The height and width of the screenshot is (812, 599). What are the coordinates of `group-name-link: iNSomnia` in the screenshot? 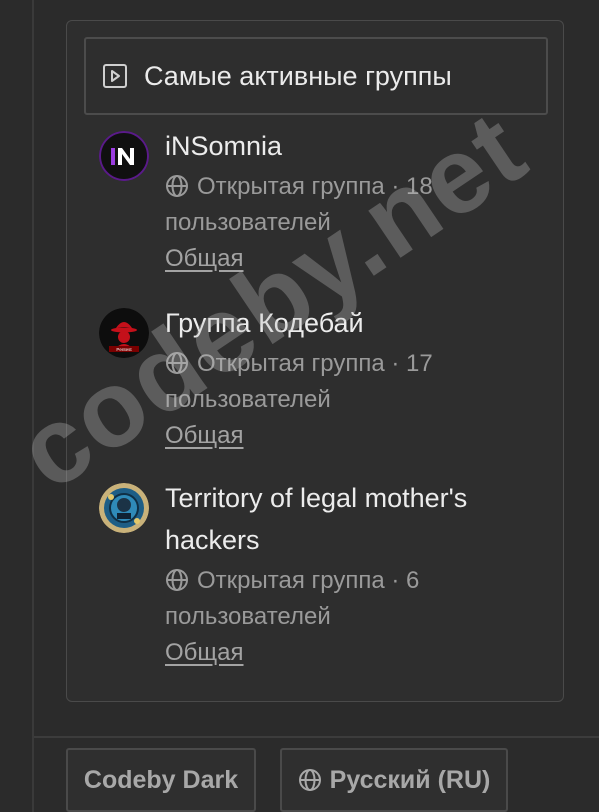 It's located at (355, 146).